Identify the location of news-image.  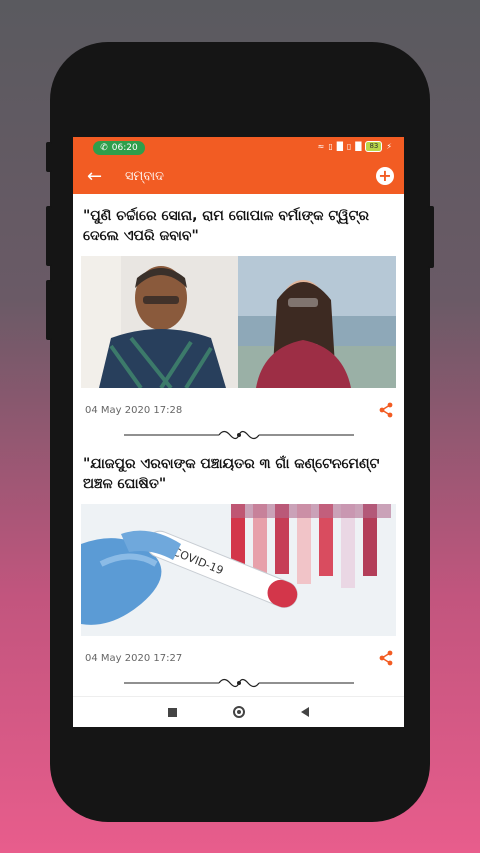
(238, 322).